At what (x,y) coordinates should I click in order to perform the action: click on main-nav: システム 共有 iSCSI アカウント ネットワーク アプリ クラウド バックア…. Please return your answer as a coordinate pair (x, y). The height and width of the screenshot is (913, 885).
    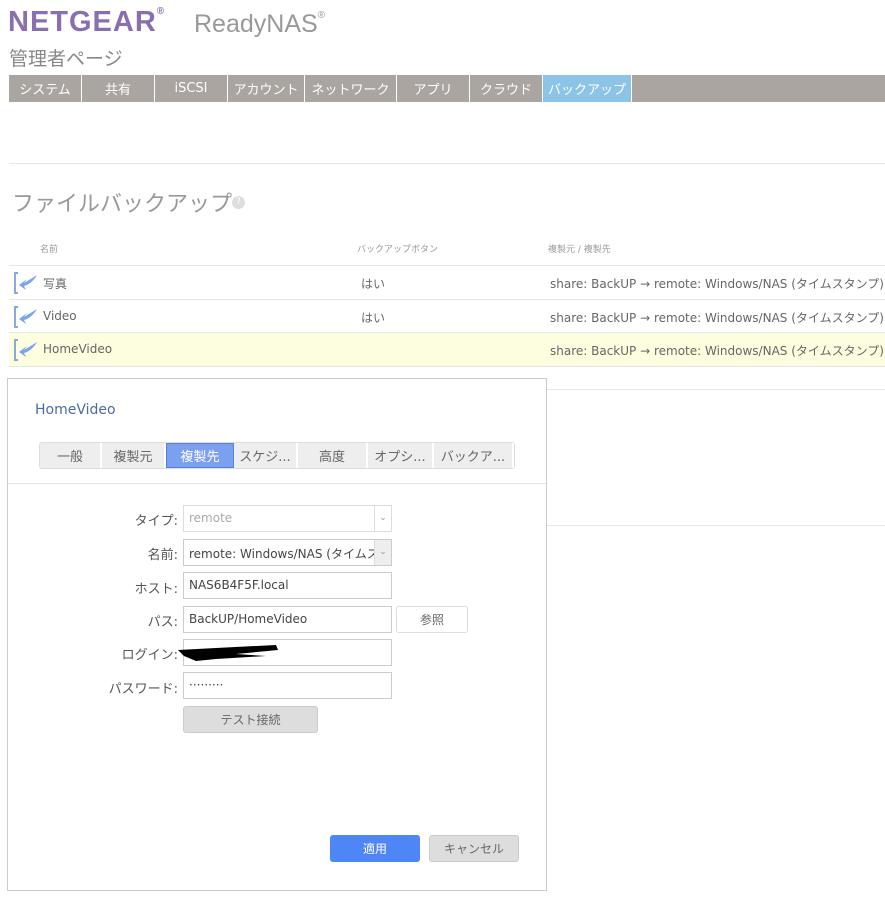
    Looking at the image, I should click on (447, 88).